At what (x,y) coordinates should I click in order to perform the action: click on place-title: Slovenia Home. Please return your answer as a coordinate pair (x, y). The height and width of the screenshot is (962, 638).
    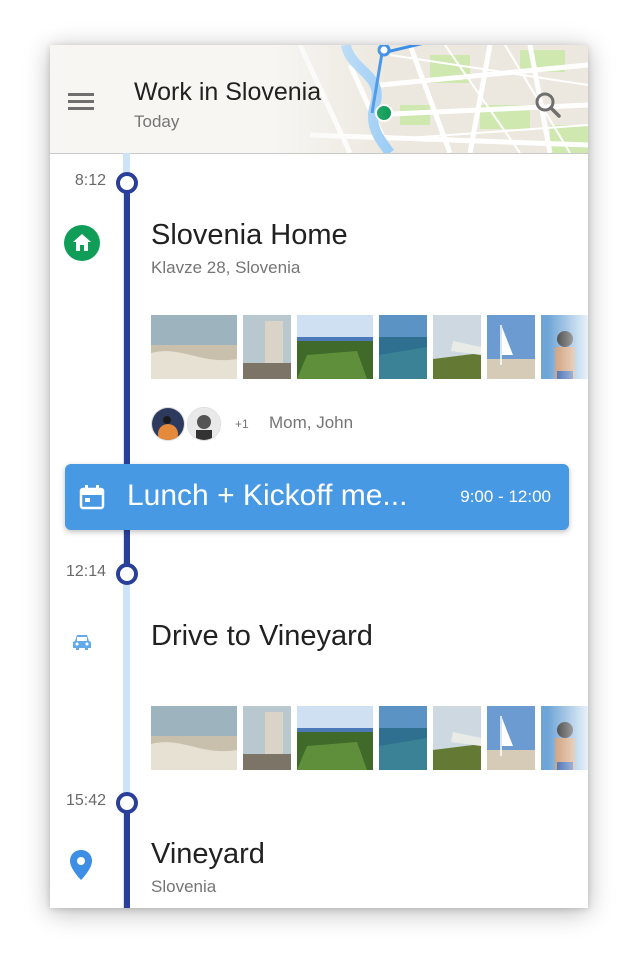
    Looking at the image, I should click on (249, 235).